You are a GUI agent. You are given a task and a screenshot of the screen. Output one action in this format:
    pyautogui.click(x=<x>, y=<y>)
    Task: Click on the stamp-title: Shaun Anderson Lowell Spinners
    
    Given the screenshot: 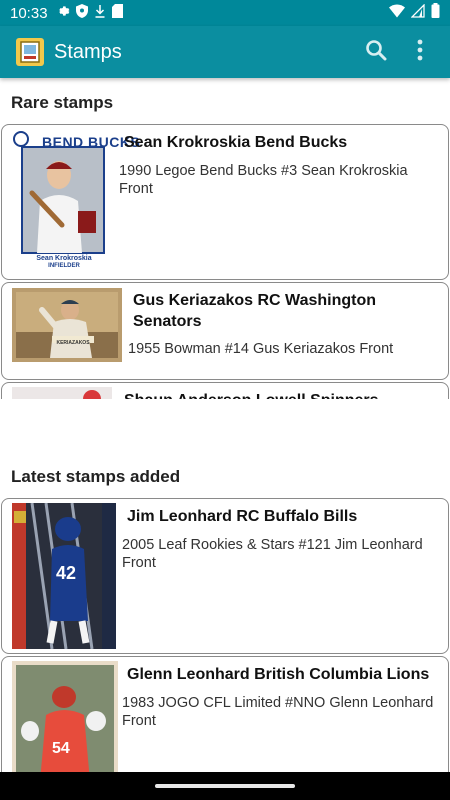 What is the action you would take?
    pyautogui.click(x=283, y=394)
    